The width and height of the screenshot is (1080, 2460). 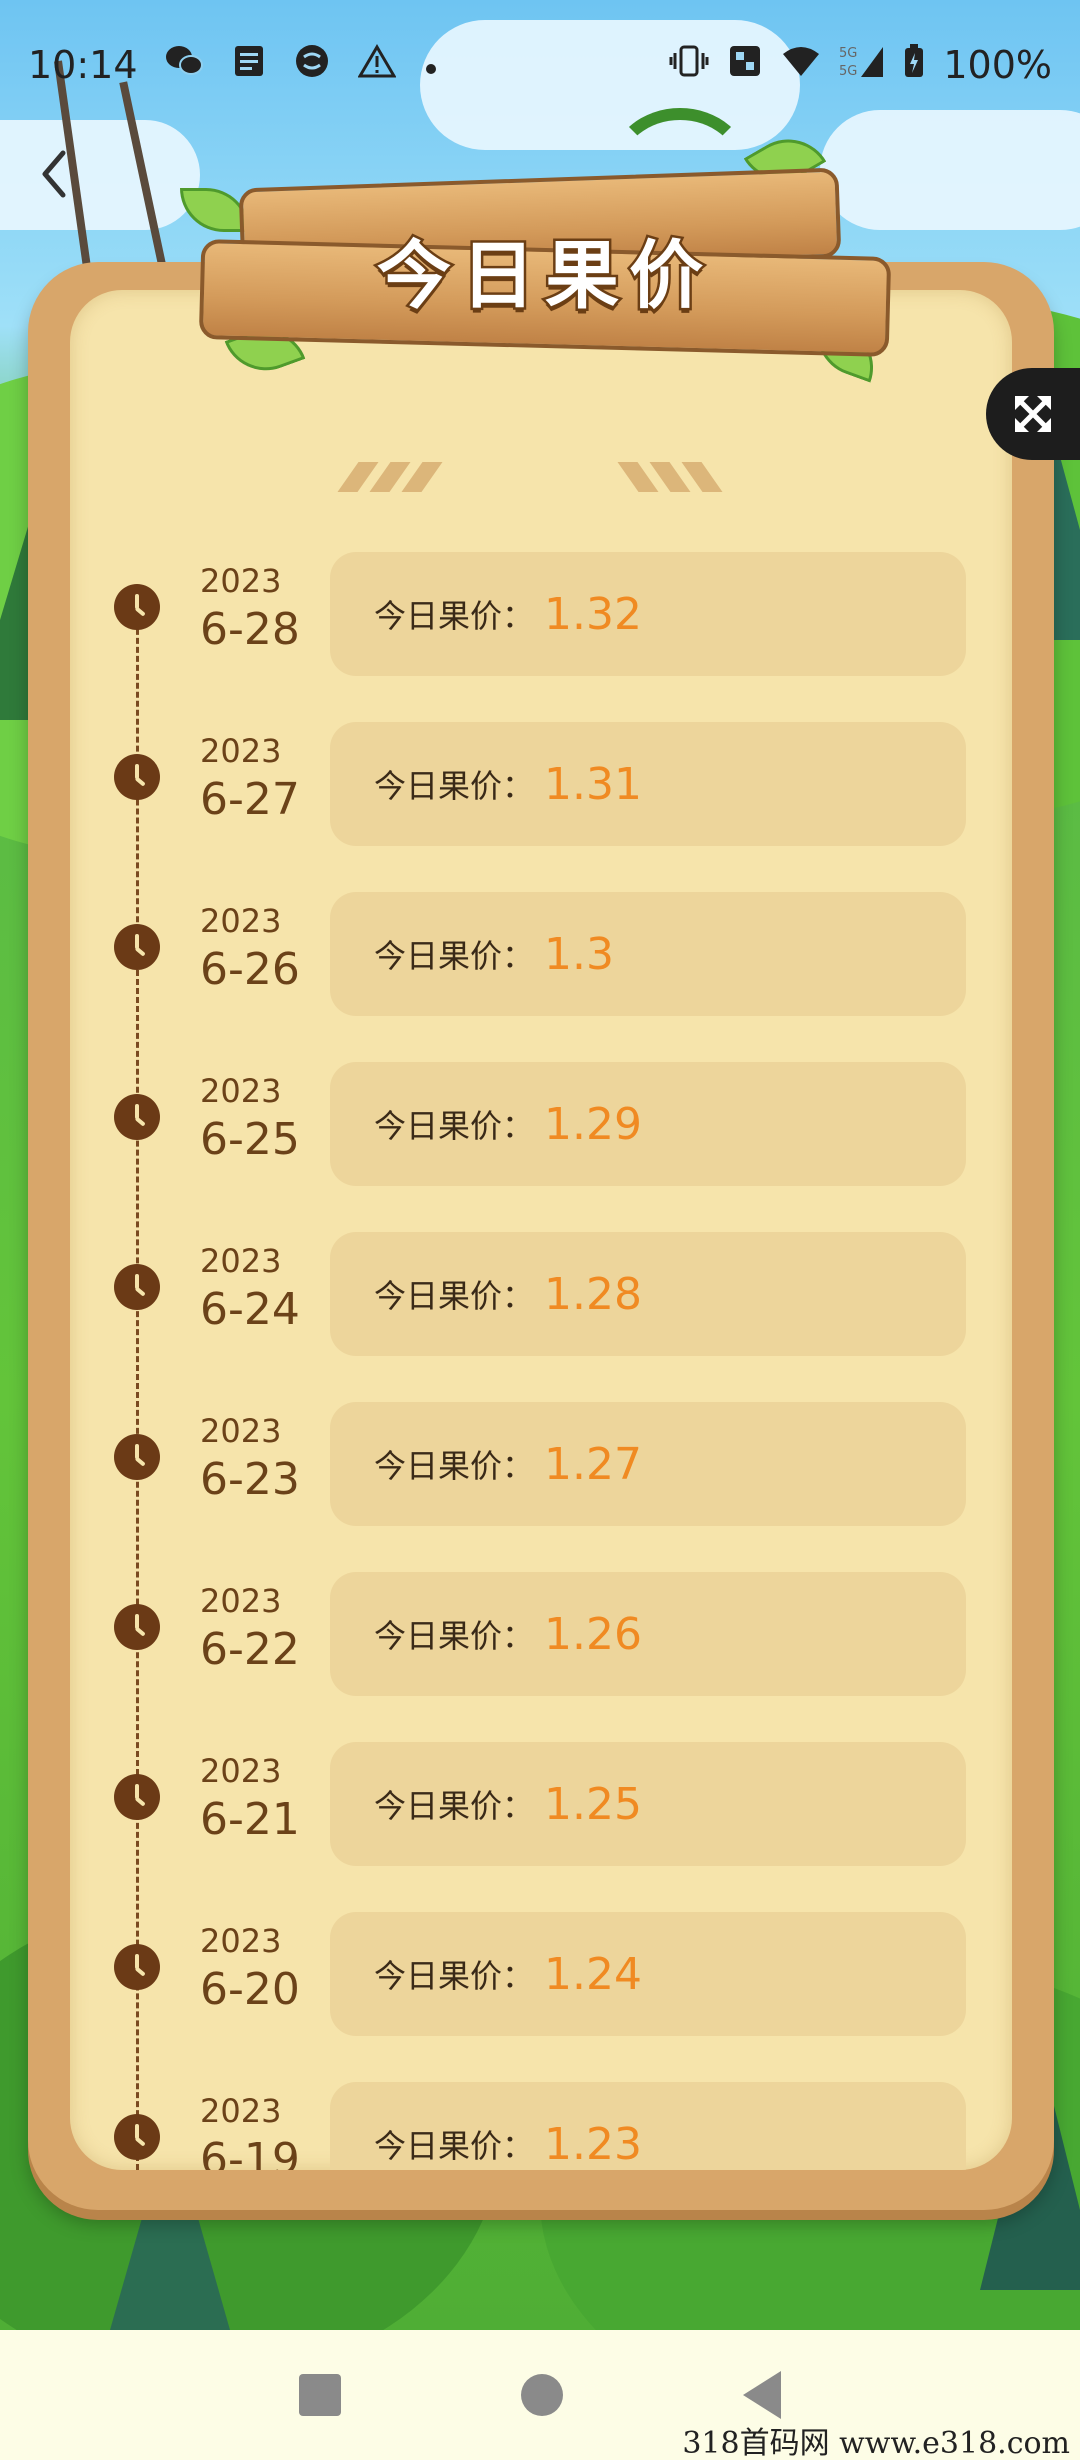 What do you see at coordinates (312, 65) in the screenshot?
I see `app-notification-icon` at bounding box center [312, 65].